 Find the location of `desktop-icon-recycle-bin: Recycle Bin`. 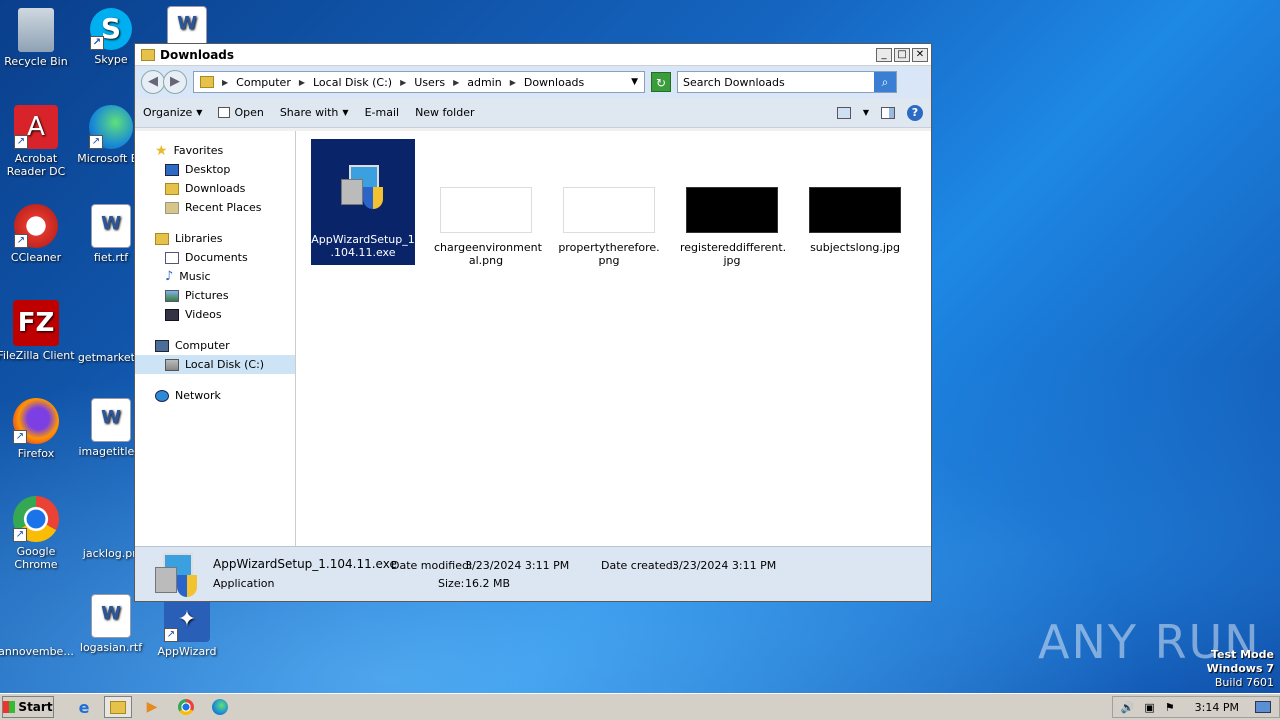

desktop-icon-recycle-bin: Recycle Bin is located at coordinates (38, 38).